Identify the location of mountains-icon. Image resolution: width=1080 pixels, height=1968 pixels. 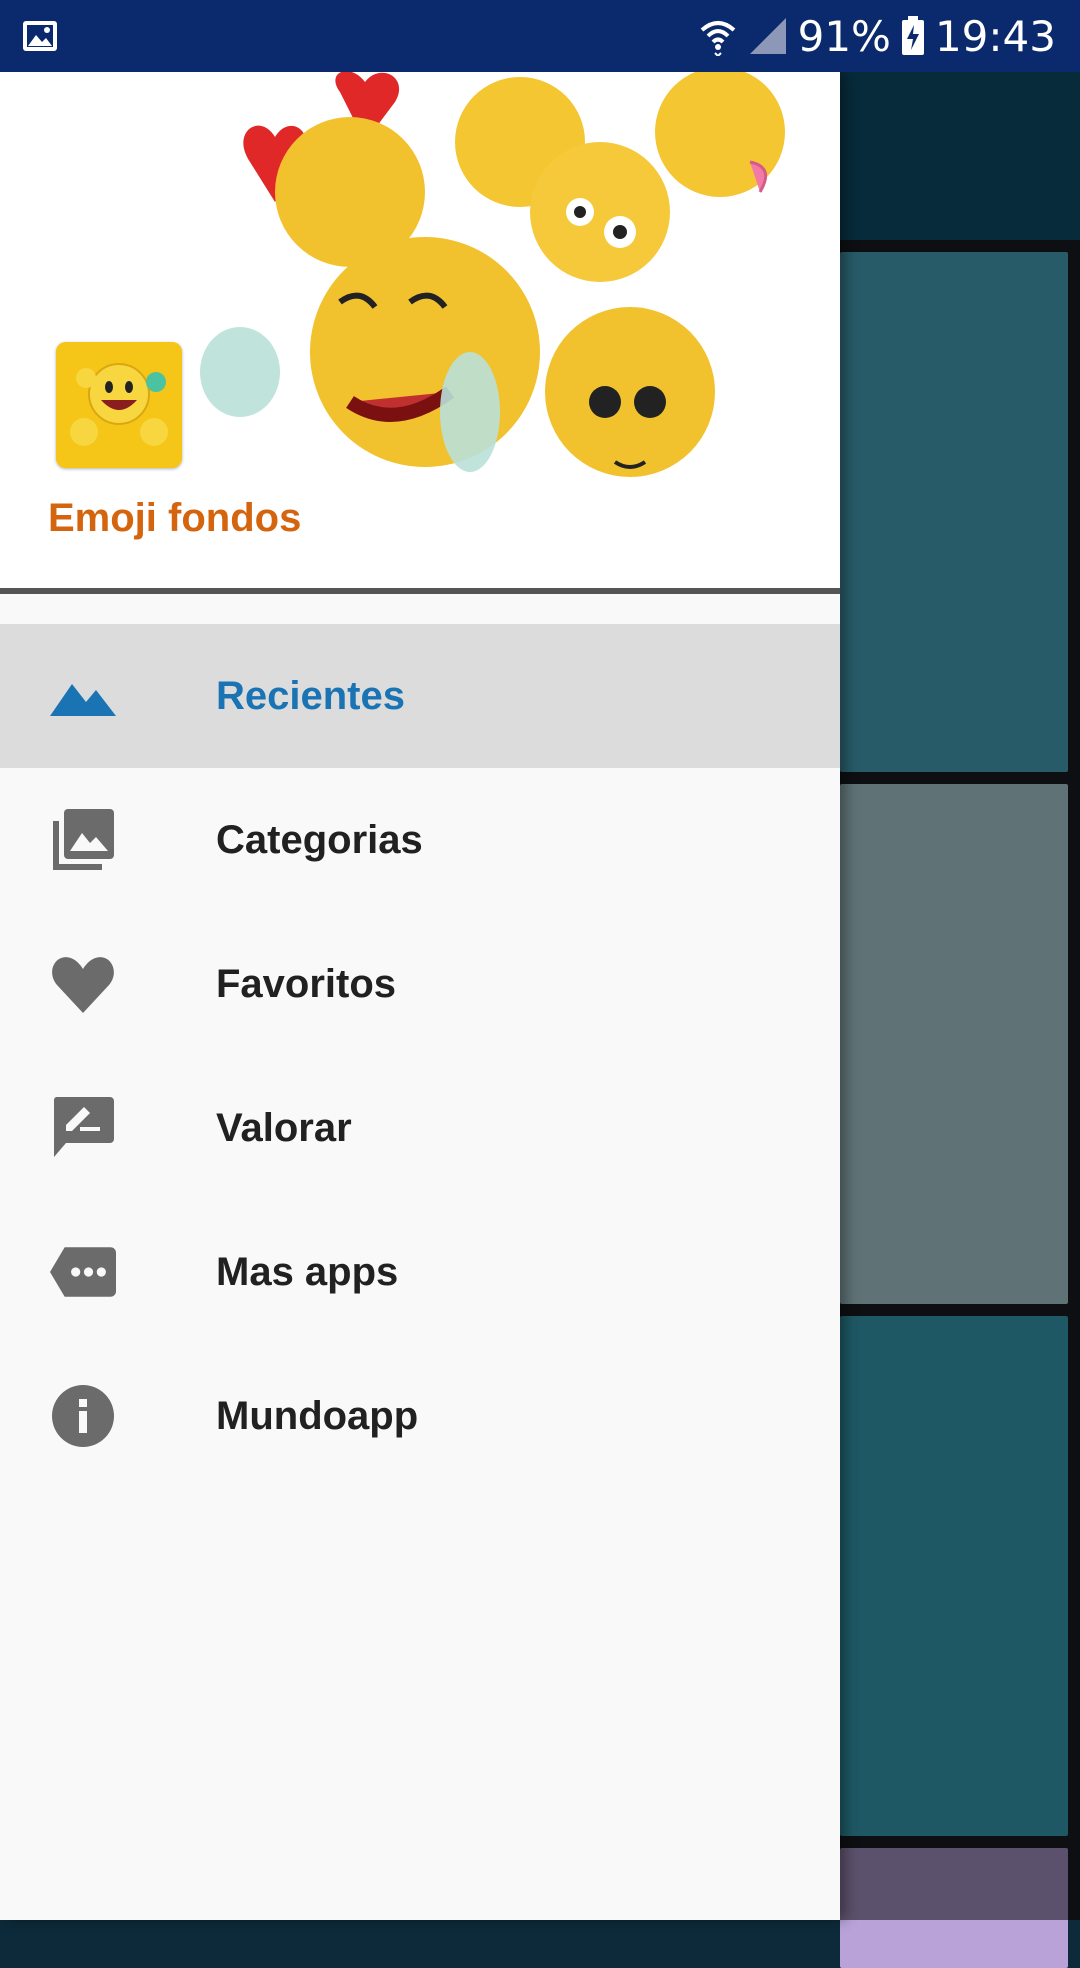
(83, 696).